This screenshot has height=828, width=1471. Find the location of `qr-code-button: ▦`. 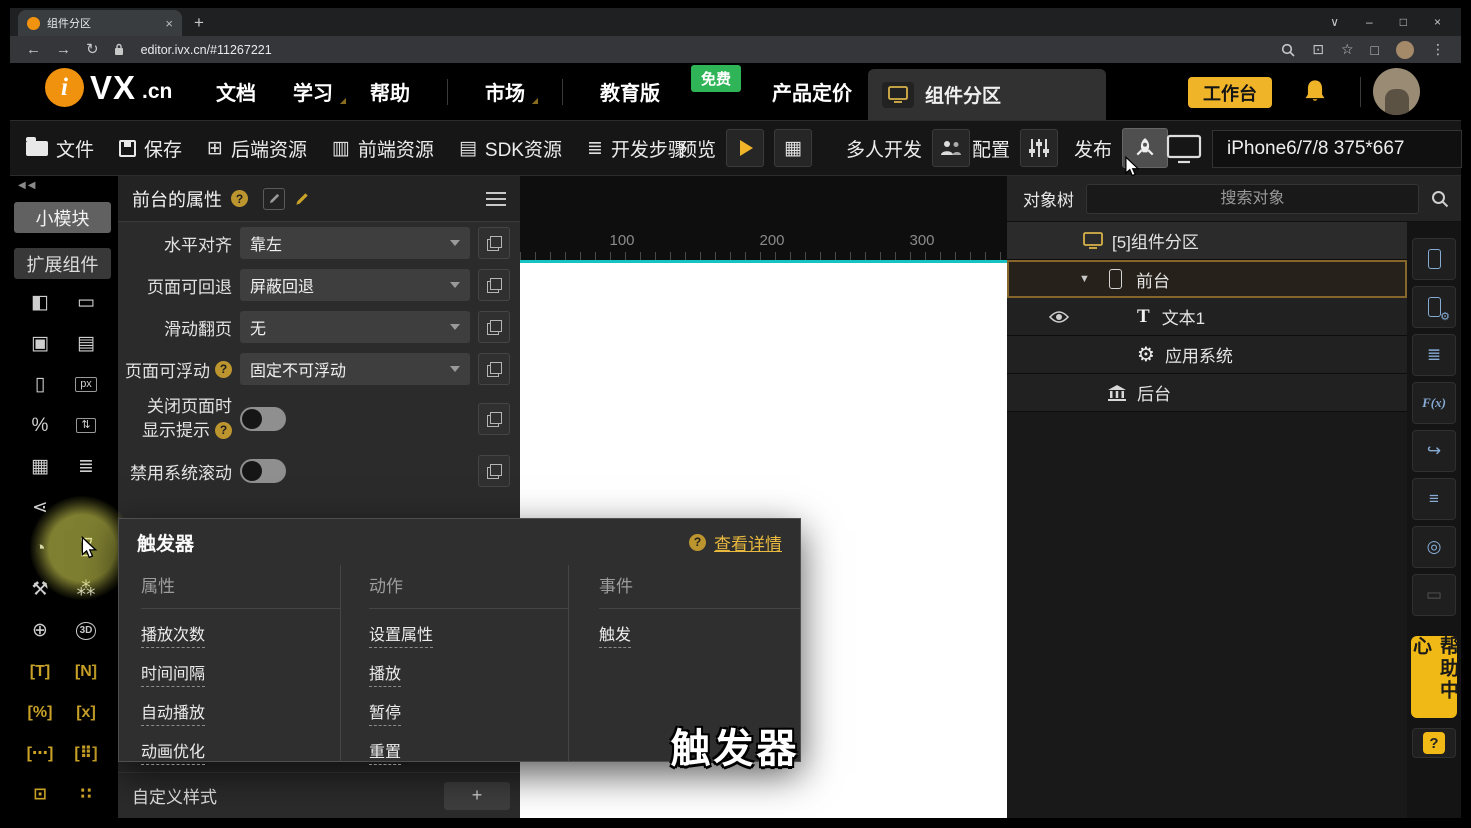

qr-code-button: ▦ is located at coordinates (793, 148).